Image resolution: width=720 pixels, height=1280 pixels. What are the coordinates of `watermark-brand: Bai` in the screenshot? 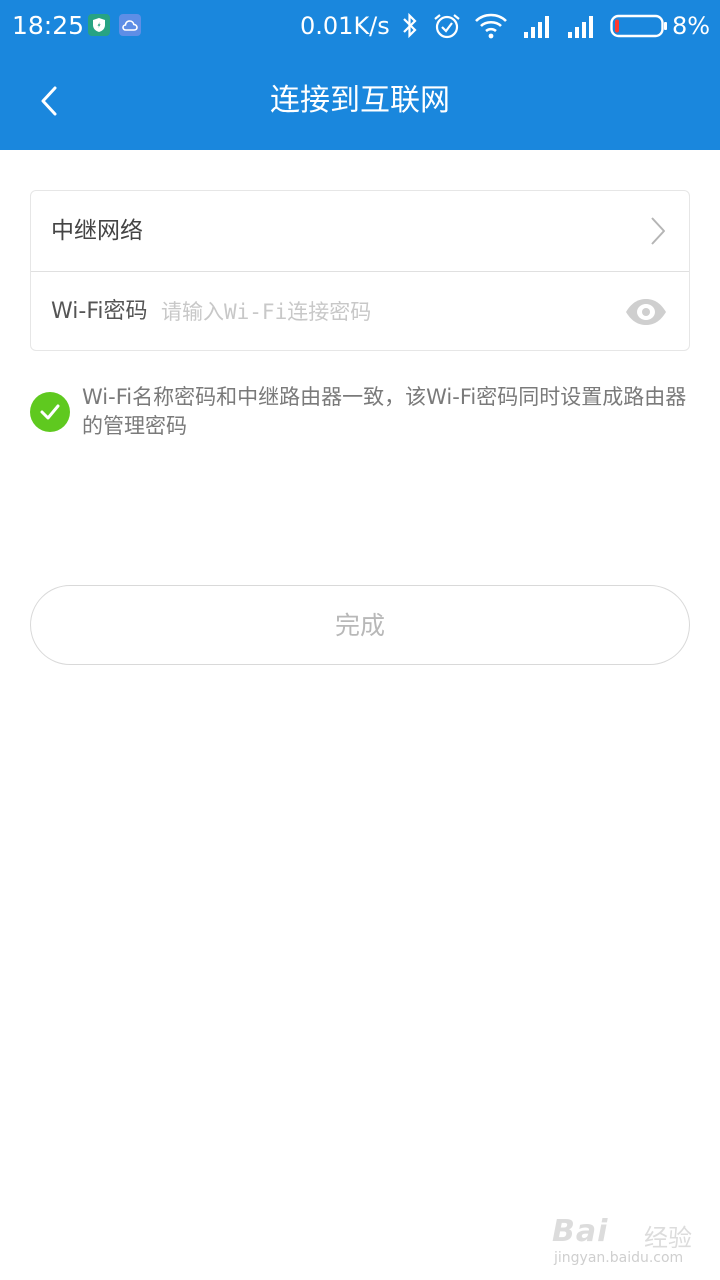 It's located at (580, 1231).